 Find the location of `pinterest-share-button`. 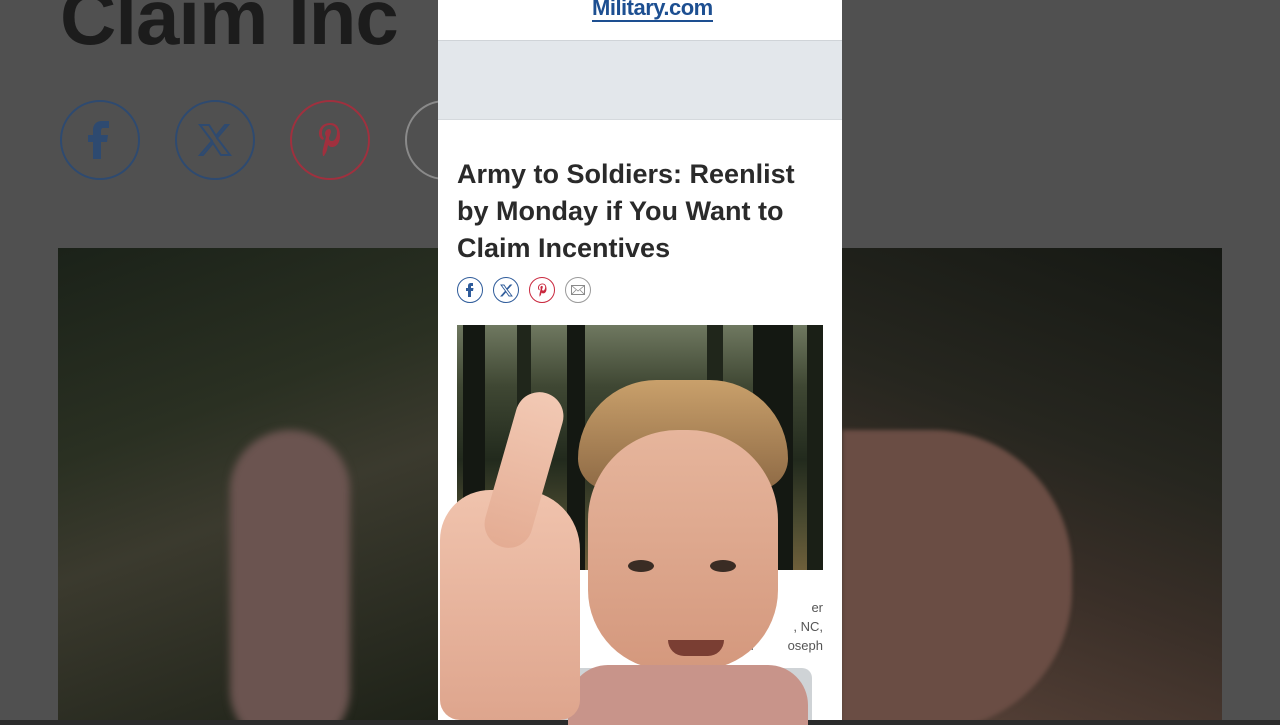

pinterest-share-button is located at coordinates (542, 290).